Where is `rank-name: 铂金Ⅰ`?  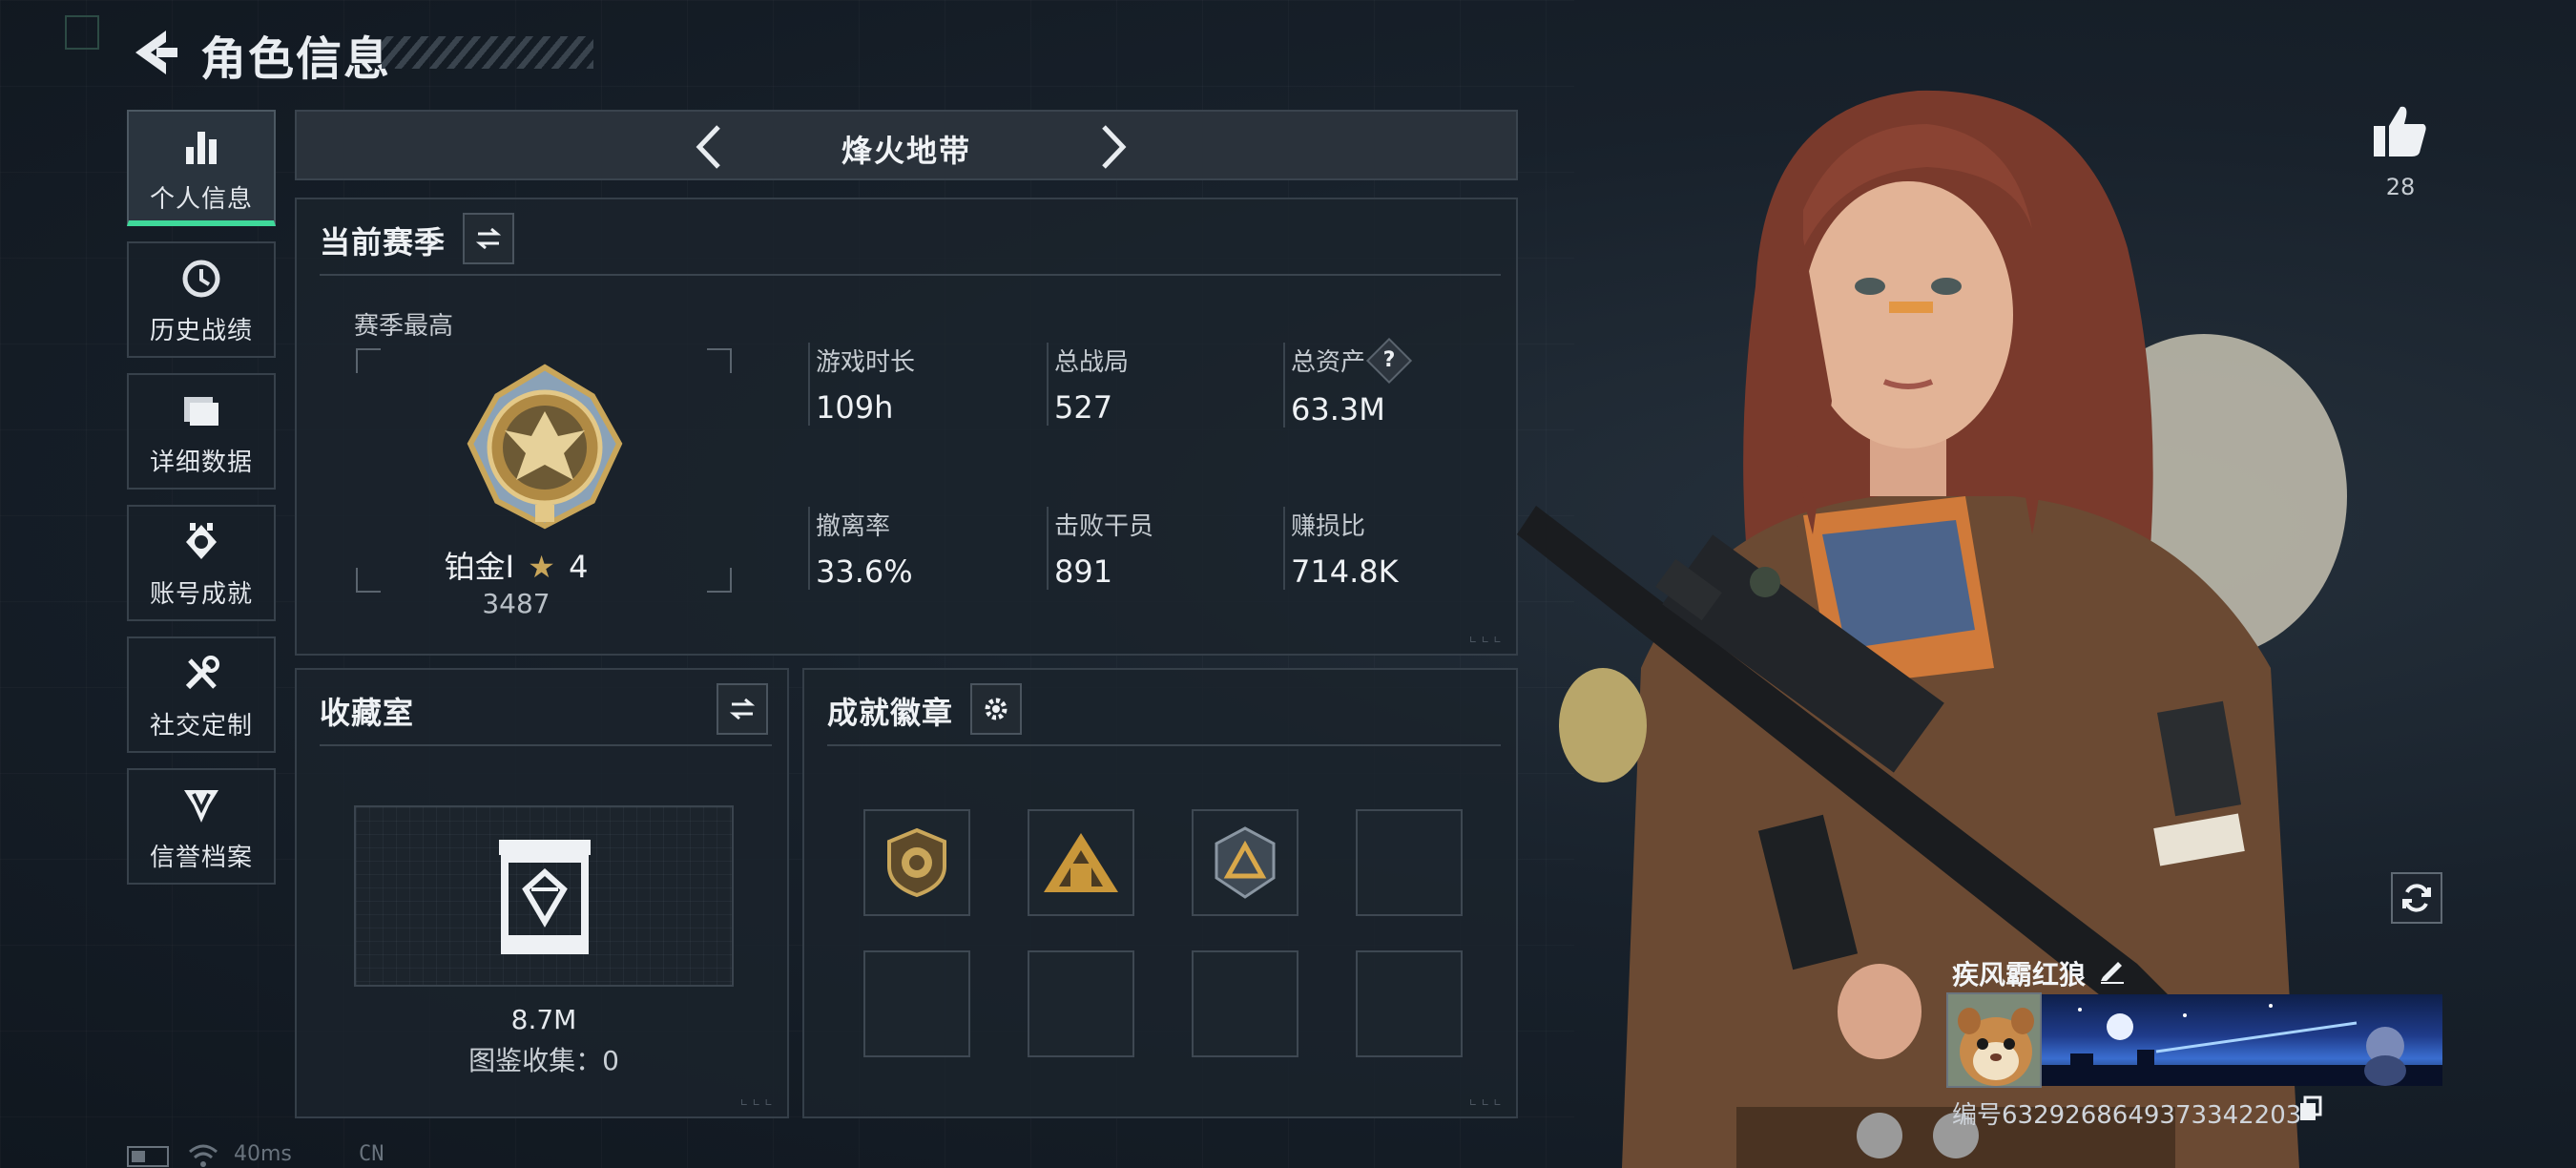 rank-name: 铂金Ⅰ is located at coordinates (479, 567).